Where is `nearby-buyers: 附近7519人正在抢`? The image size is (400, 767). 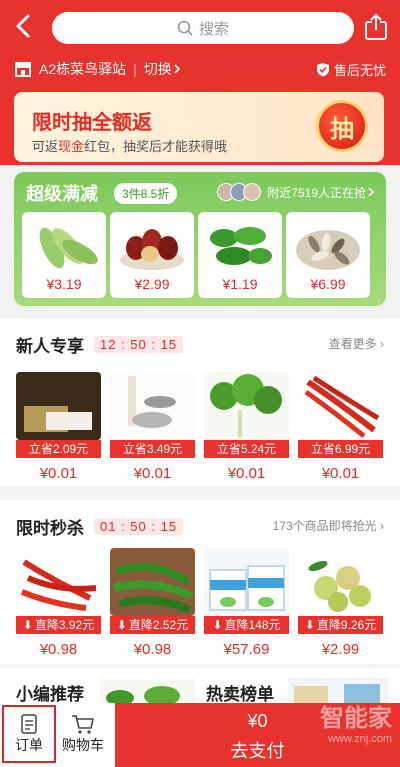
nearby-buyers: 附近7519人正在抢 is located at coordinates (296, 192).